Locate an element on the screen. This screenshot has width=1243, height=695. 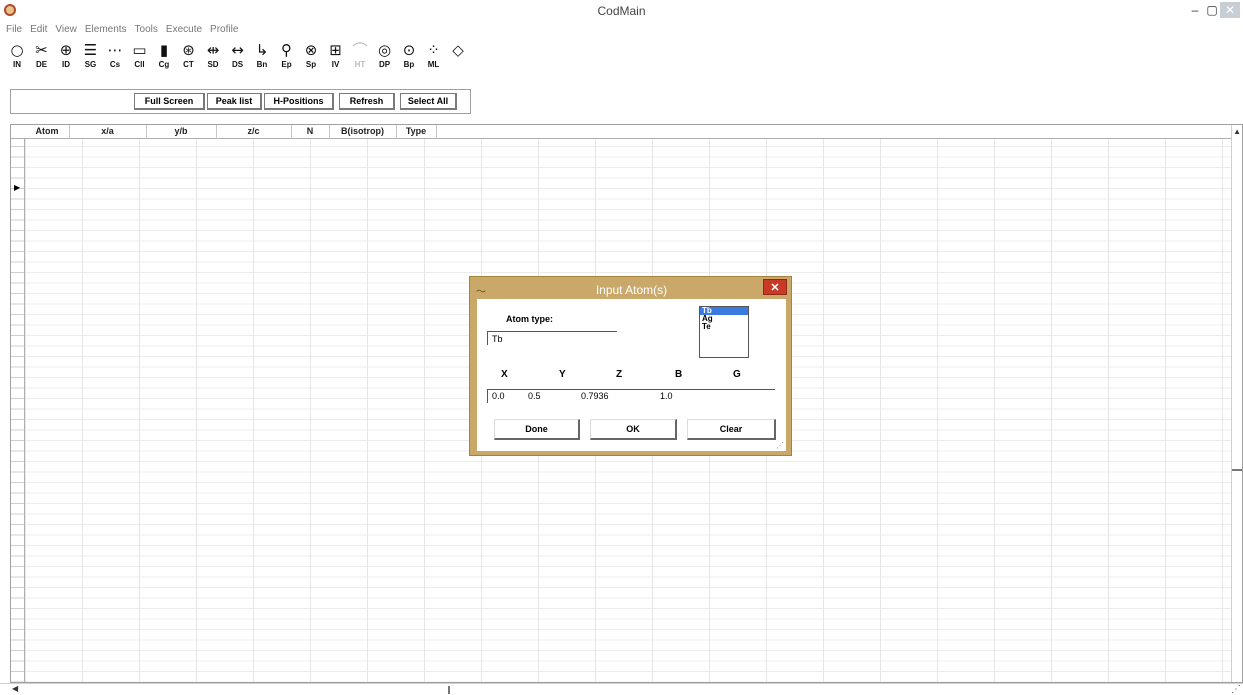
dialog-close-button: ✕ is located at coordinates (775, 287).